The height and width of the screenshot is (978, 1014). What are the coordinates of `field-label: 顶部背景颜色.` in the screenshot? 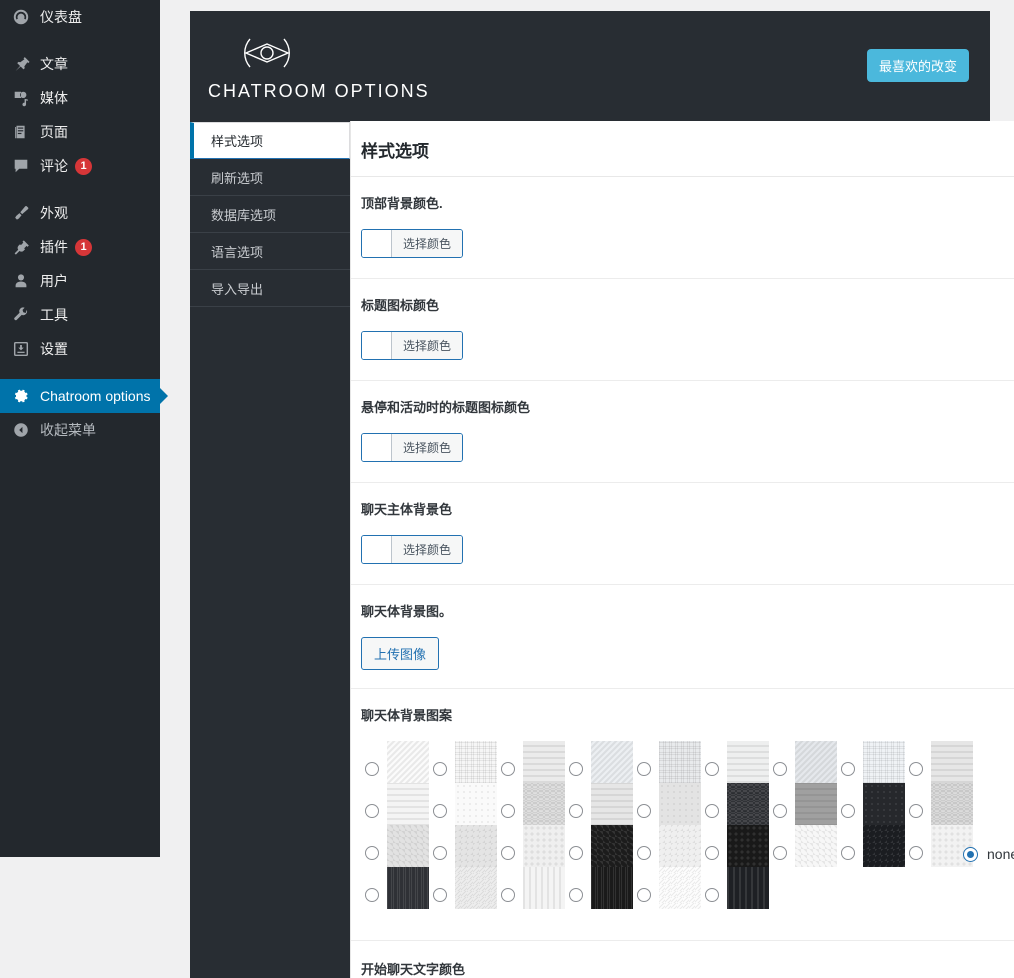 It's located at (687, 202).